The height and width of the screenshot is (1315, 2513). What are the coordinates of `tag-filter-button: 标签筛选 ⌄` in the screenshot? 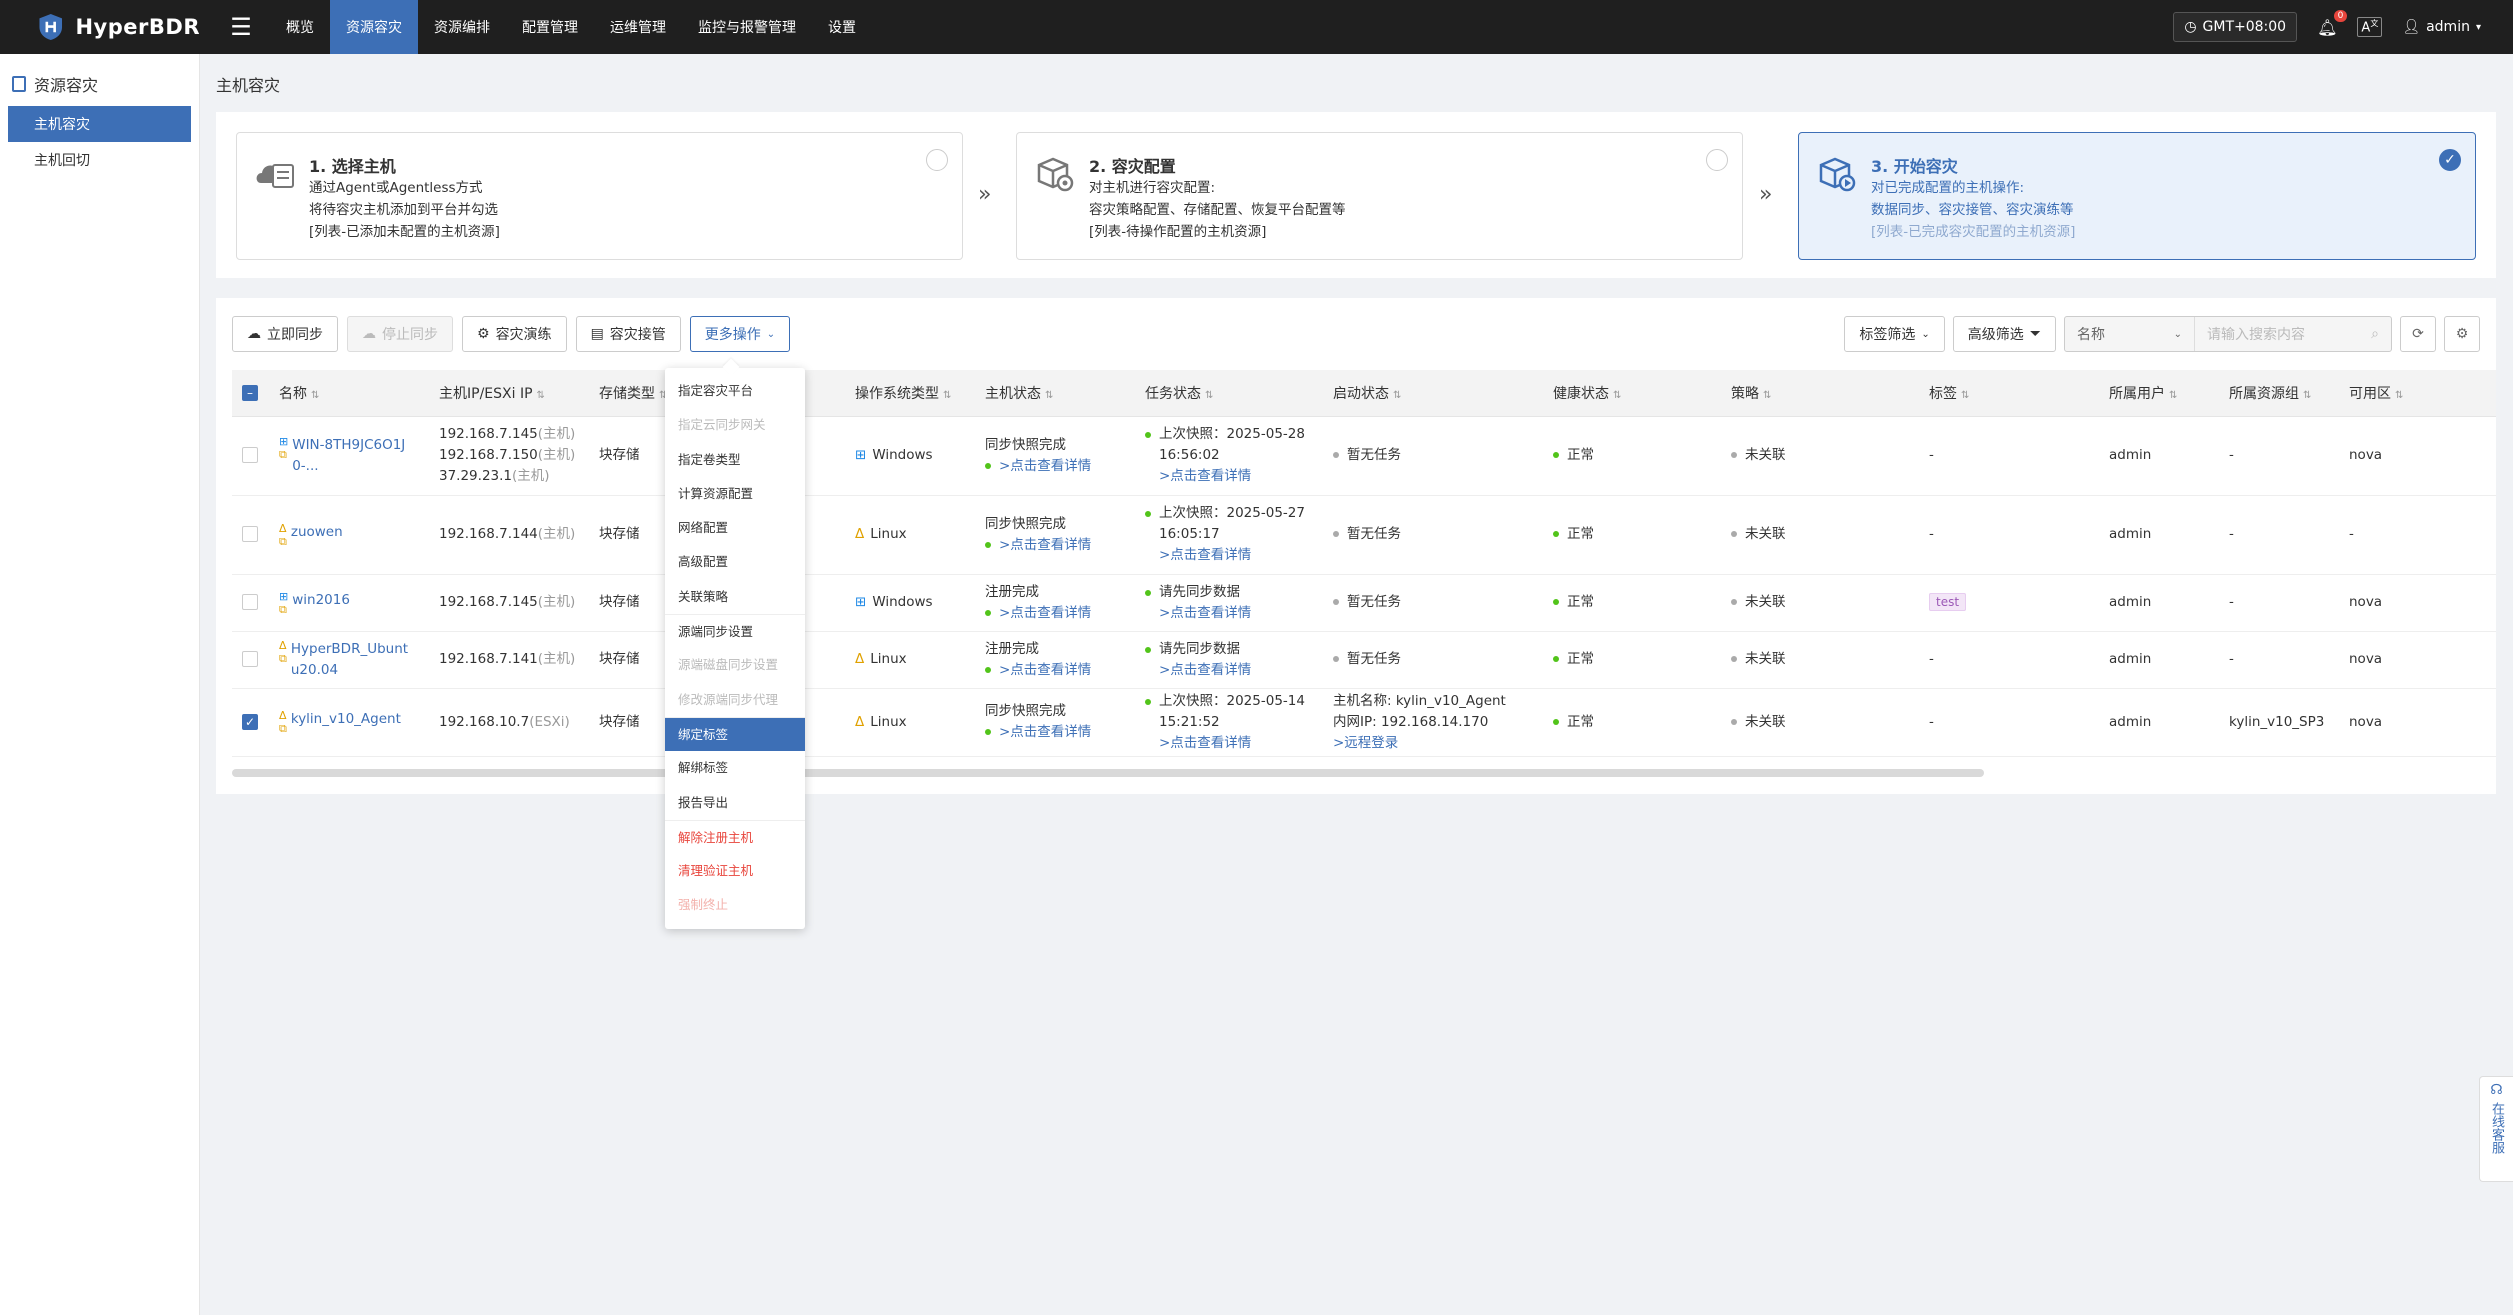 It's located at (1894, 334).